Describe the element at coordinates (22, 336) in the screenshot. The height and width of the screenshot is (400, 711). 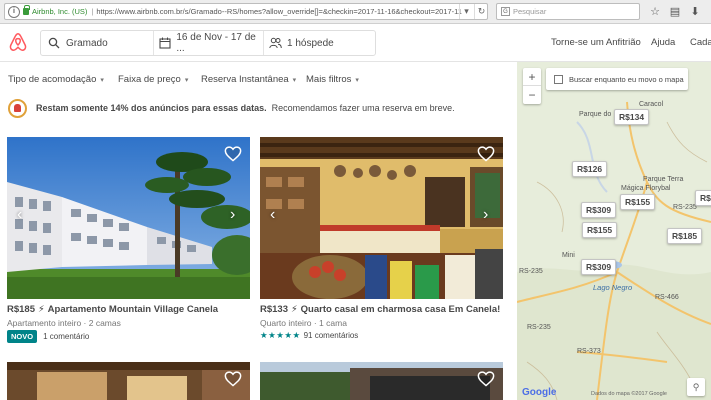
I see `new-badge: NOVO` at that location.